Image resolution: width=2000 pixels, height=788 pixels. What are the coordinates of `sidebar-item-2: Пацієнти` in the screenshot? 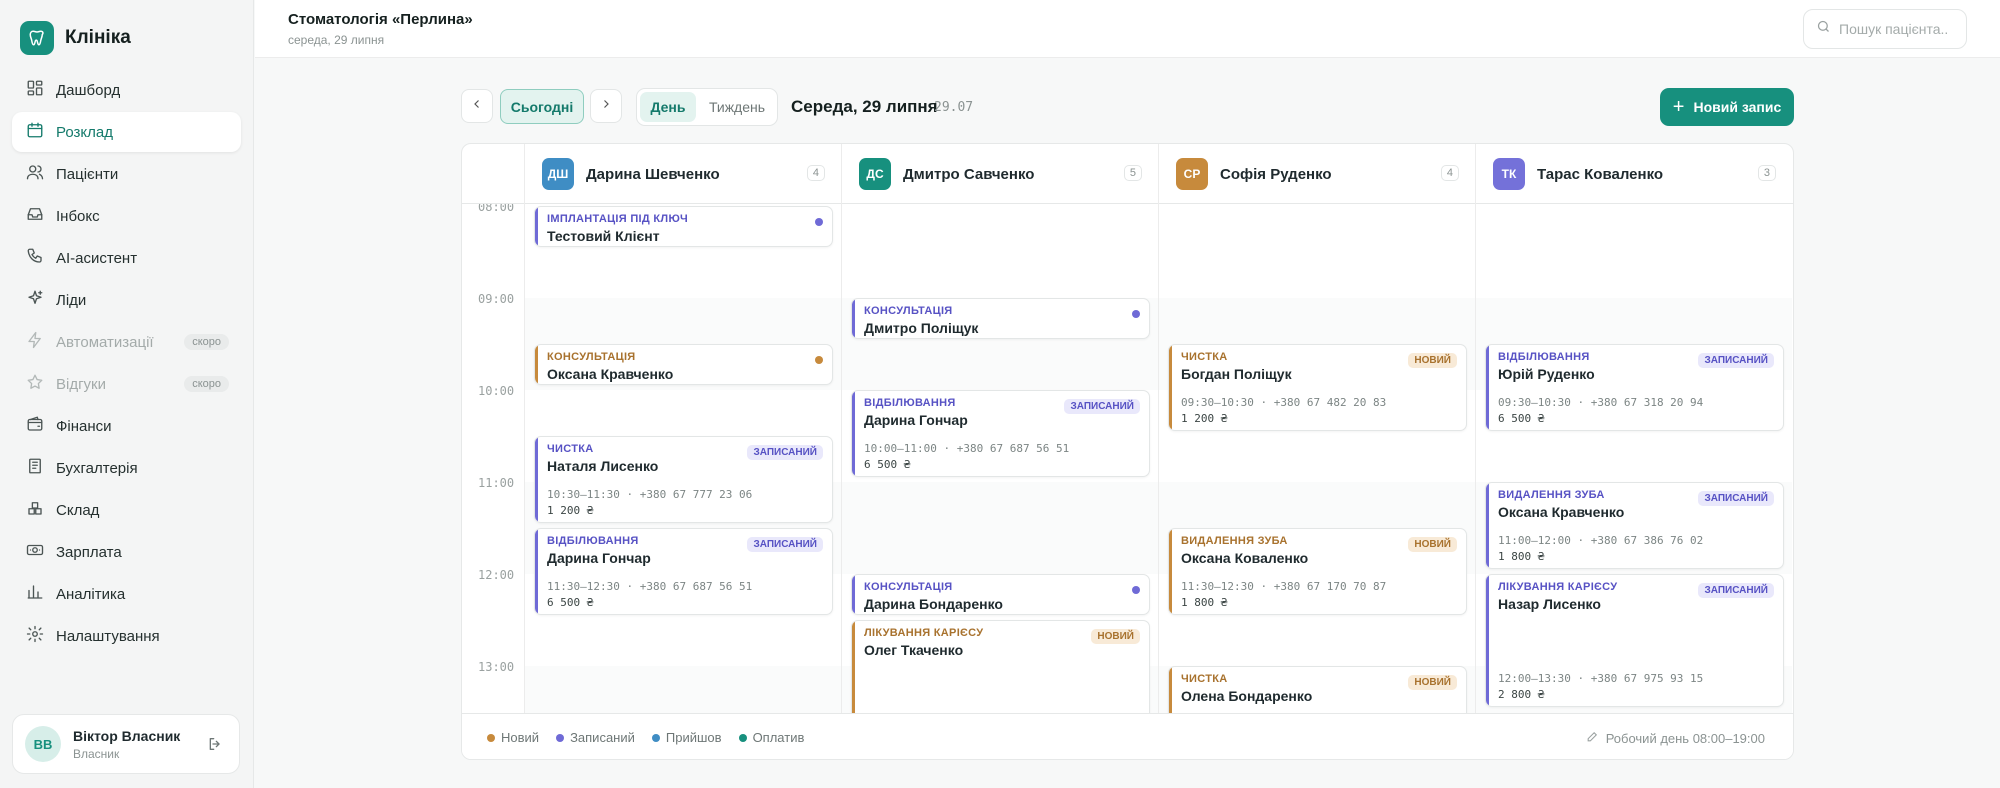 It's located at (126, 174).